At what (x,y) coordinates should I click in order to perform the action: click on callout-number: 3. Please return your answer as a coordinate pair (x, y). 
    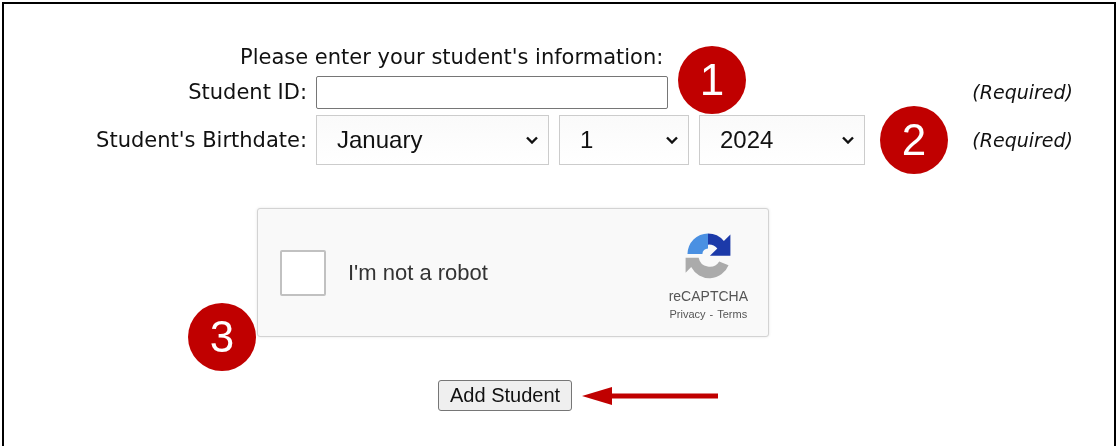
    Looking at the image, I should click on (222, 336).